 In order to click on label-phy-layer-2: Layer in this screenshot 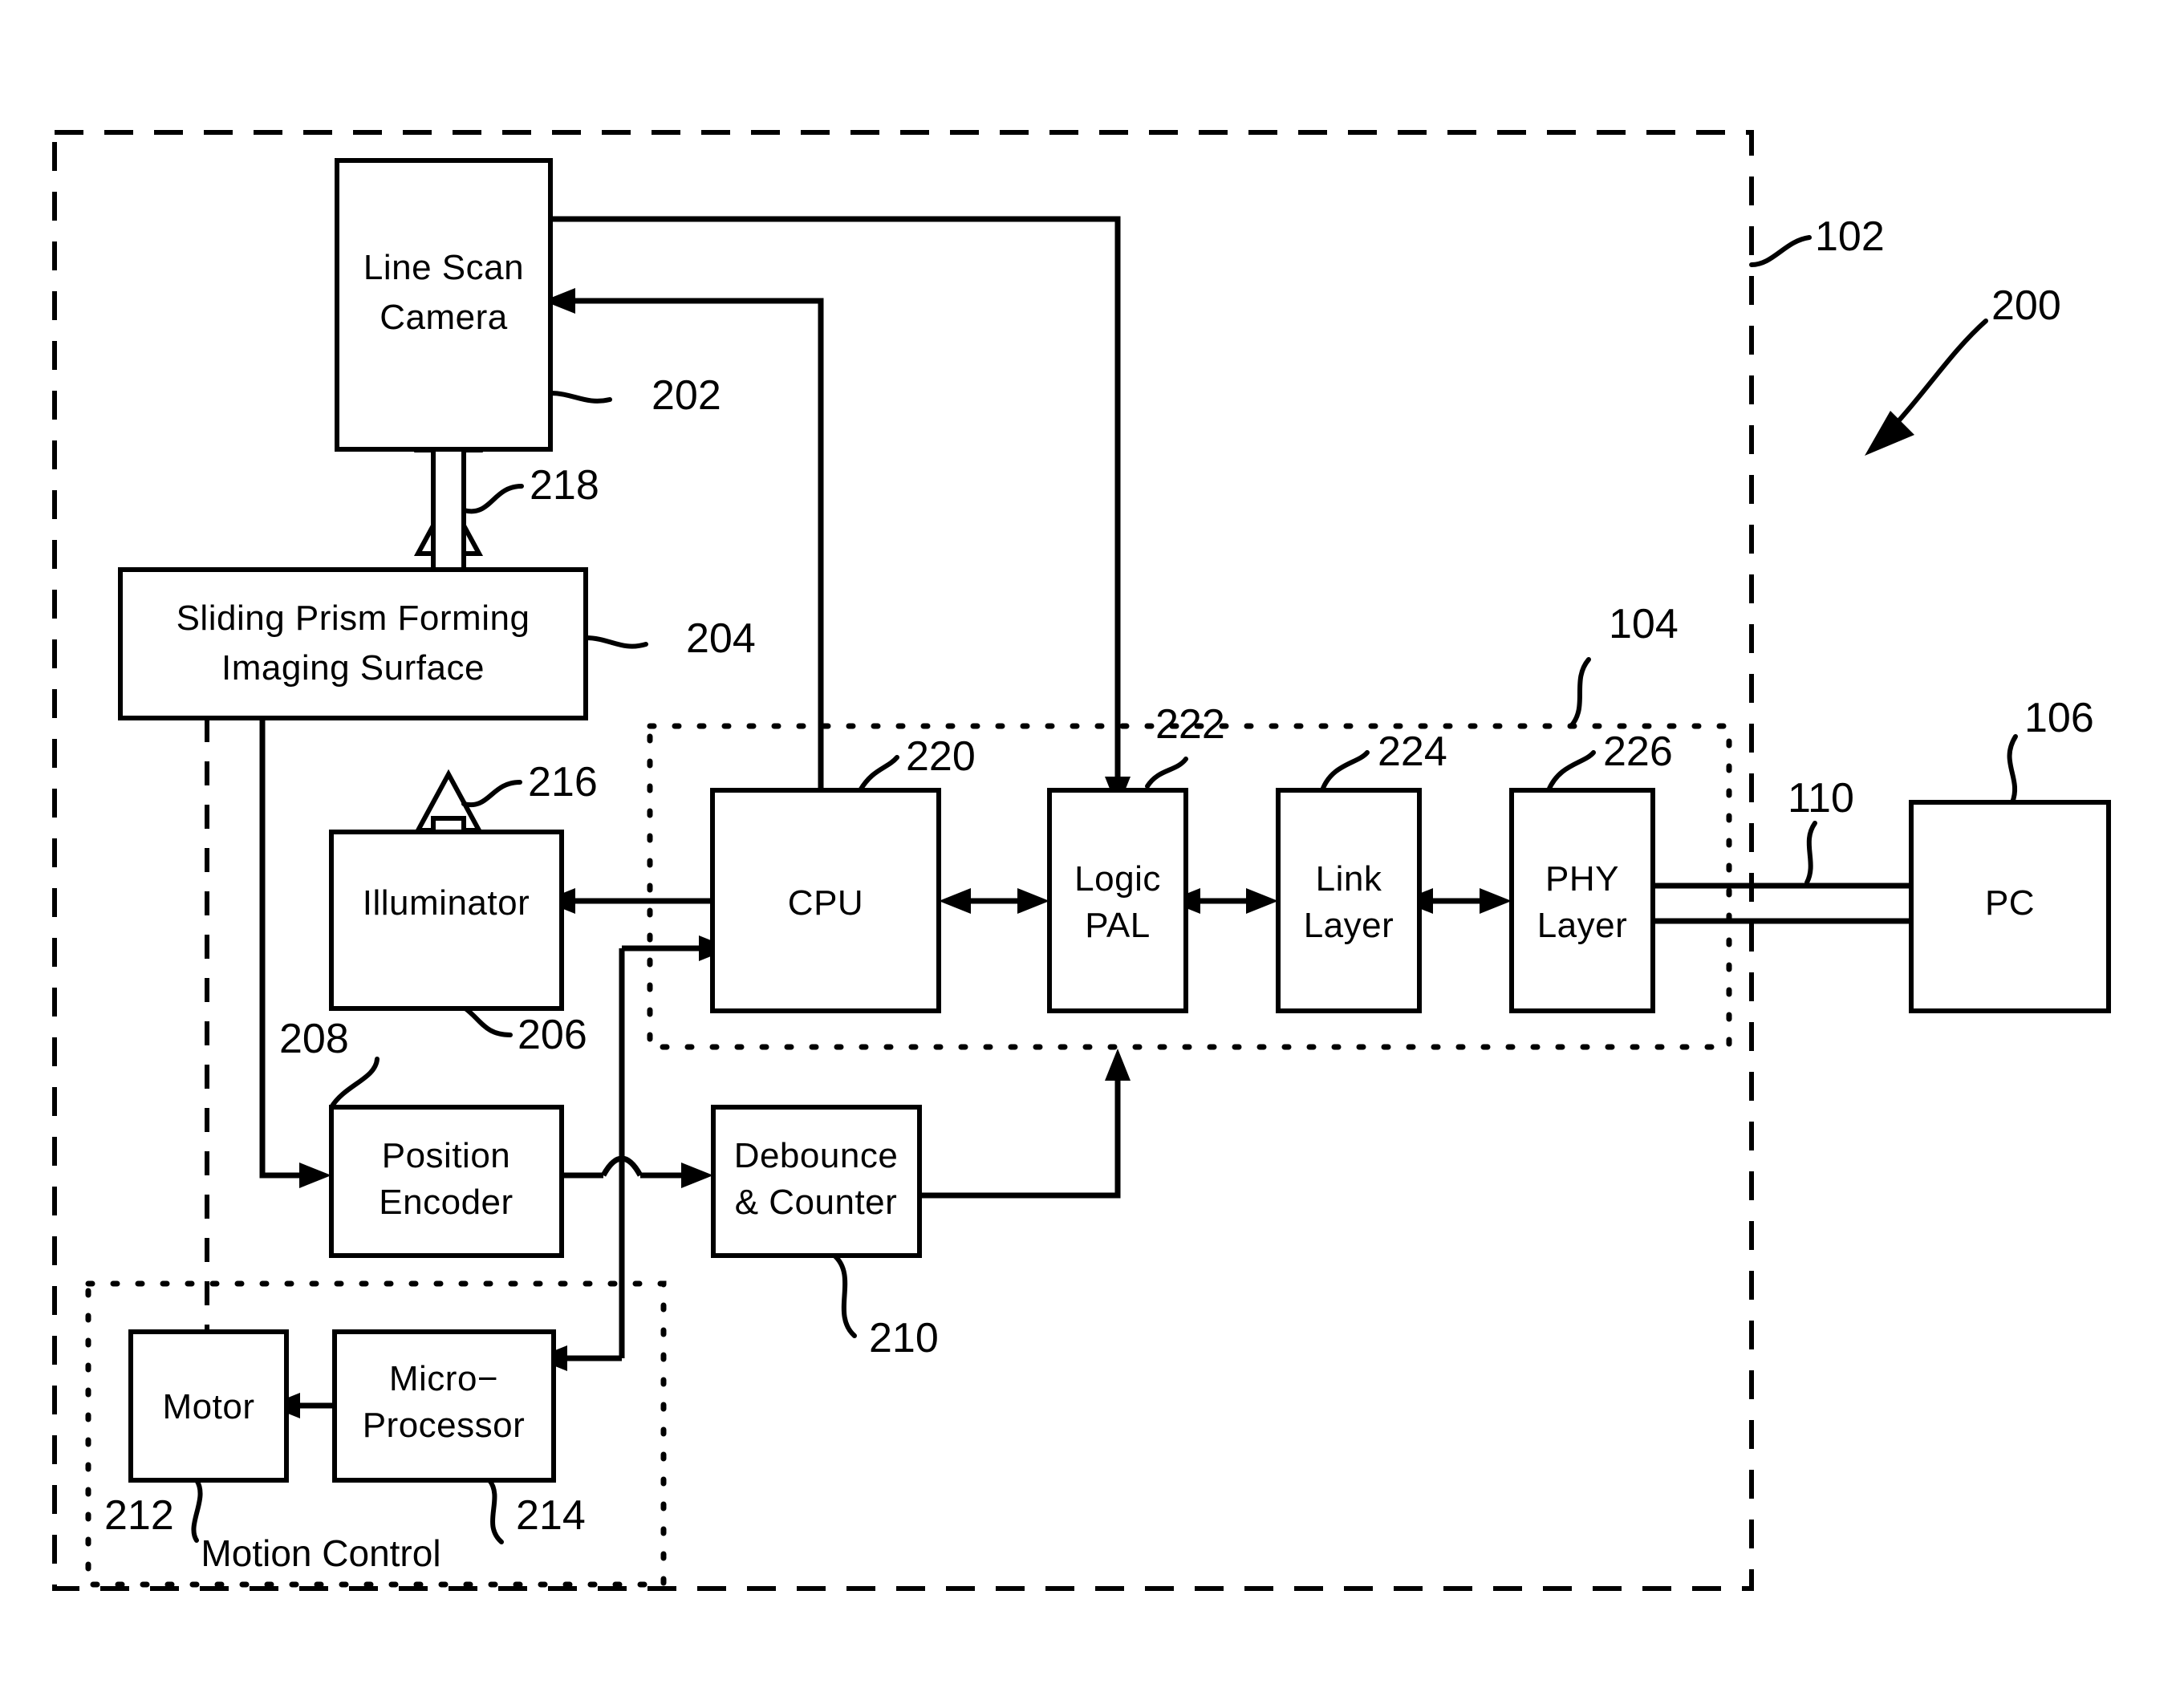, I will do `click(1582, 926)`.